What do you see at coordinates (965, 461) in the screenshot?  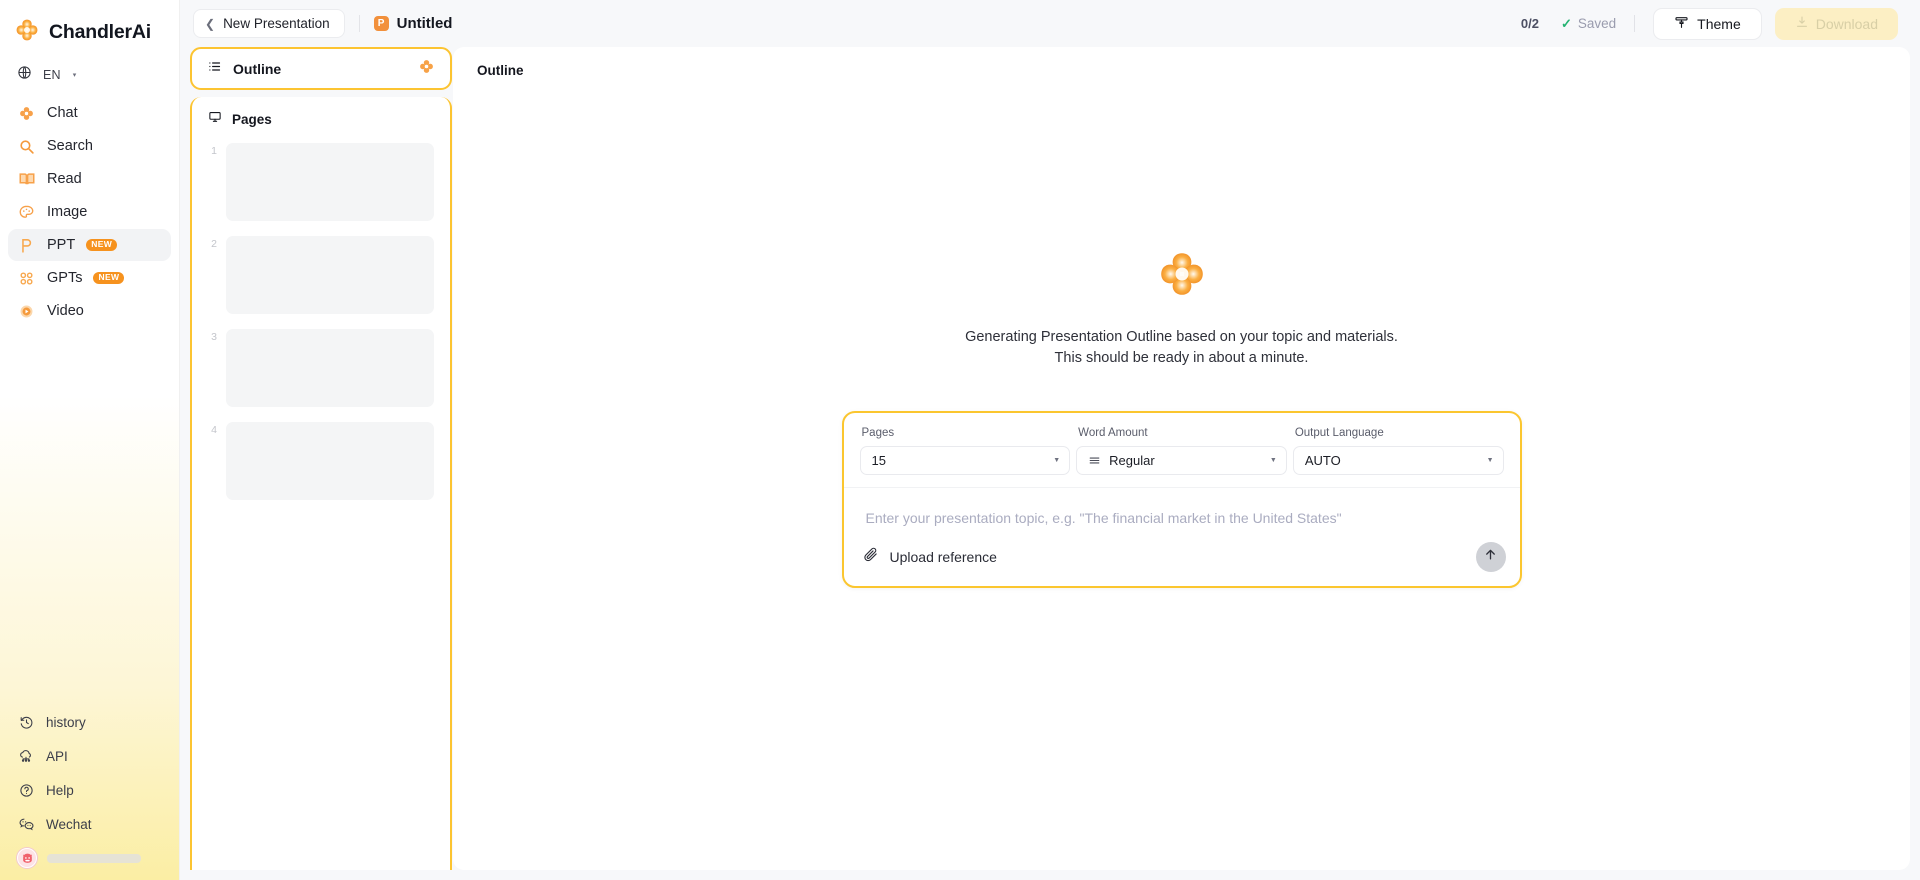 I see `pages-select: 15 ▼` at bounding box center [965, 461].